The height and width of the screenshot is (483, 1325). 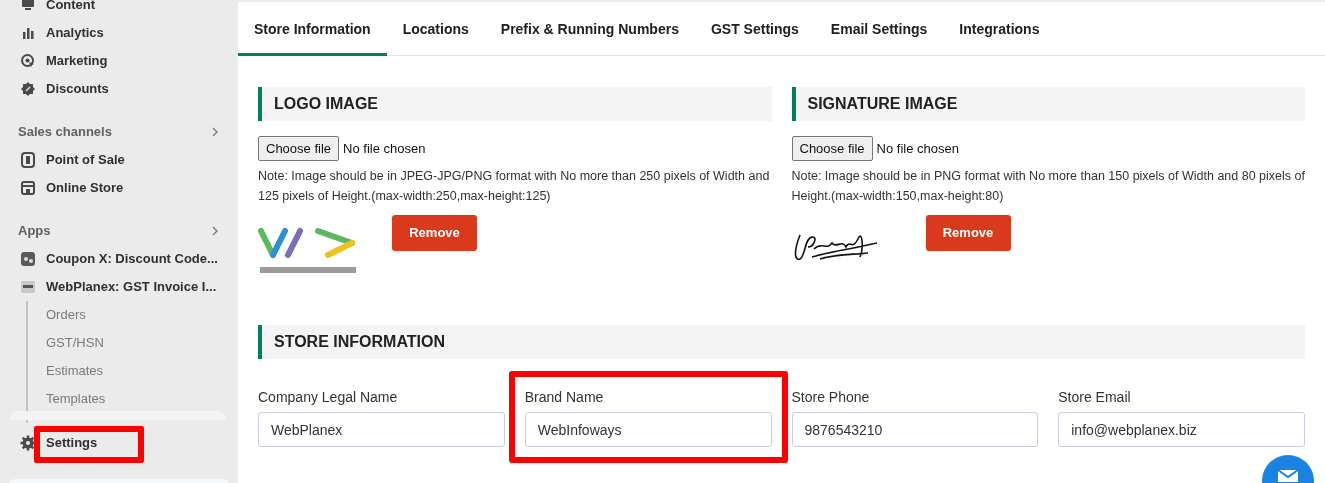 What do you see at coordinates (77, 61) in the screenshot?
I see `nav-item: Marketing` at bounding box center [77, 61].